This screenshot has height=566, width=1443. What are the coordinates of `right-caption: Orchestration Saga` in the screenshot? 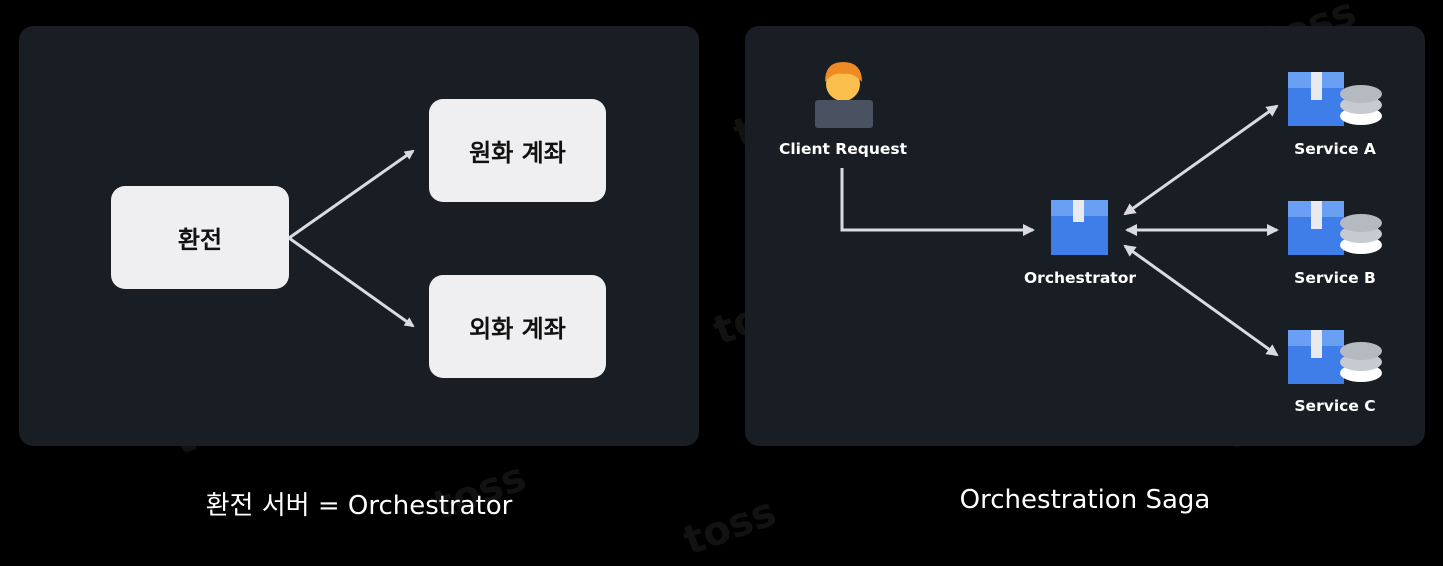 It's located at (1085, 500).